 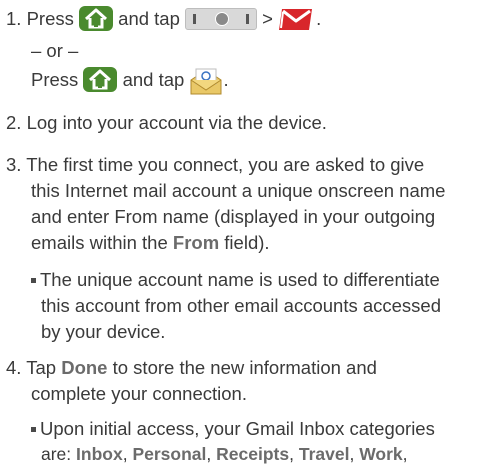 I want to click on step-3-text-4c: field)., so click(x=244, y=242).